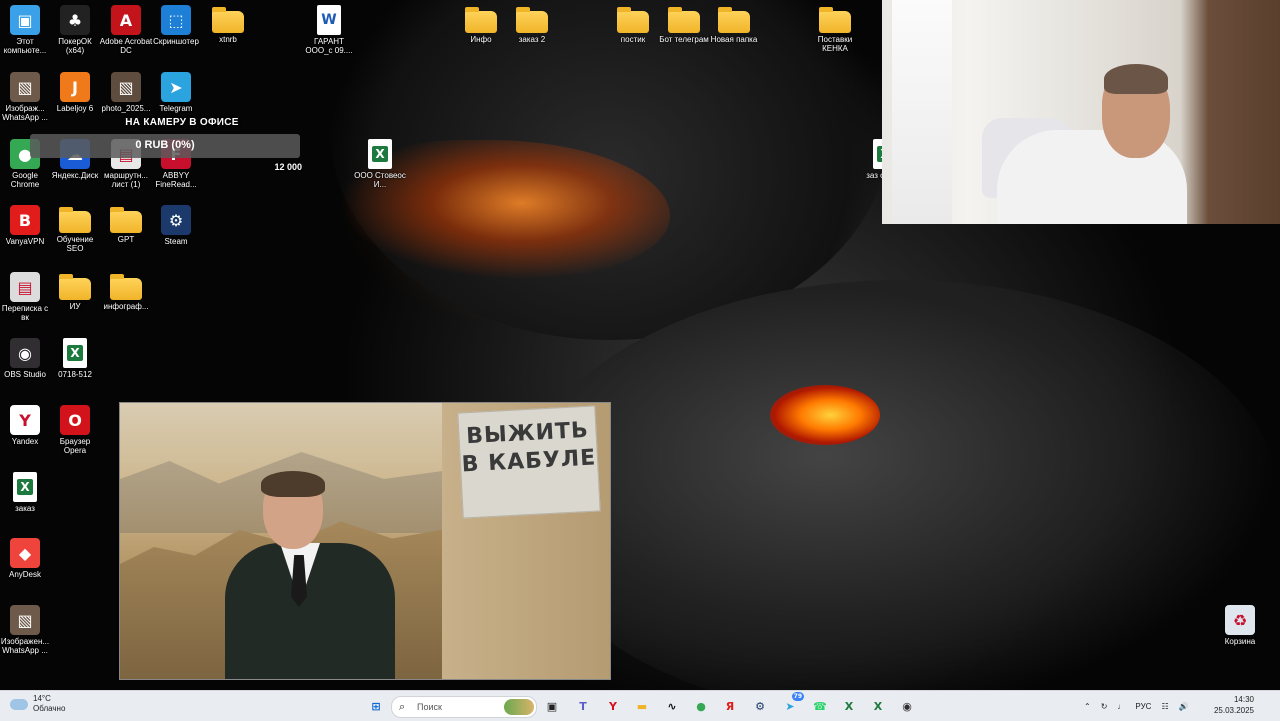 The image size is (1280, 721). I want to click on whatsapp-icon: ☎, so click(820, 706).